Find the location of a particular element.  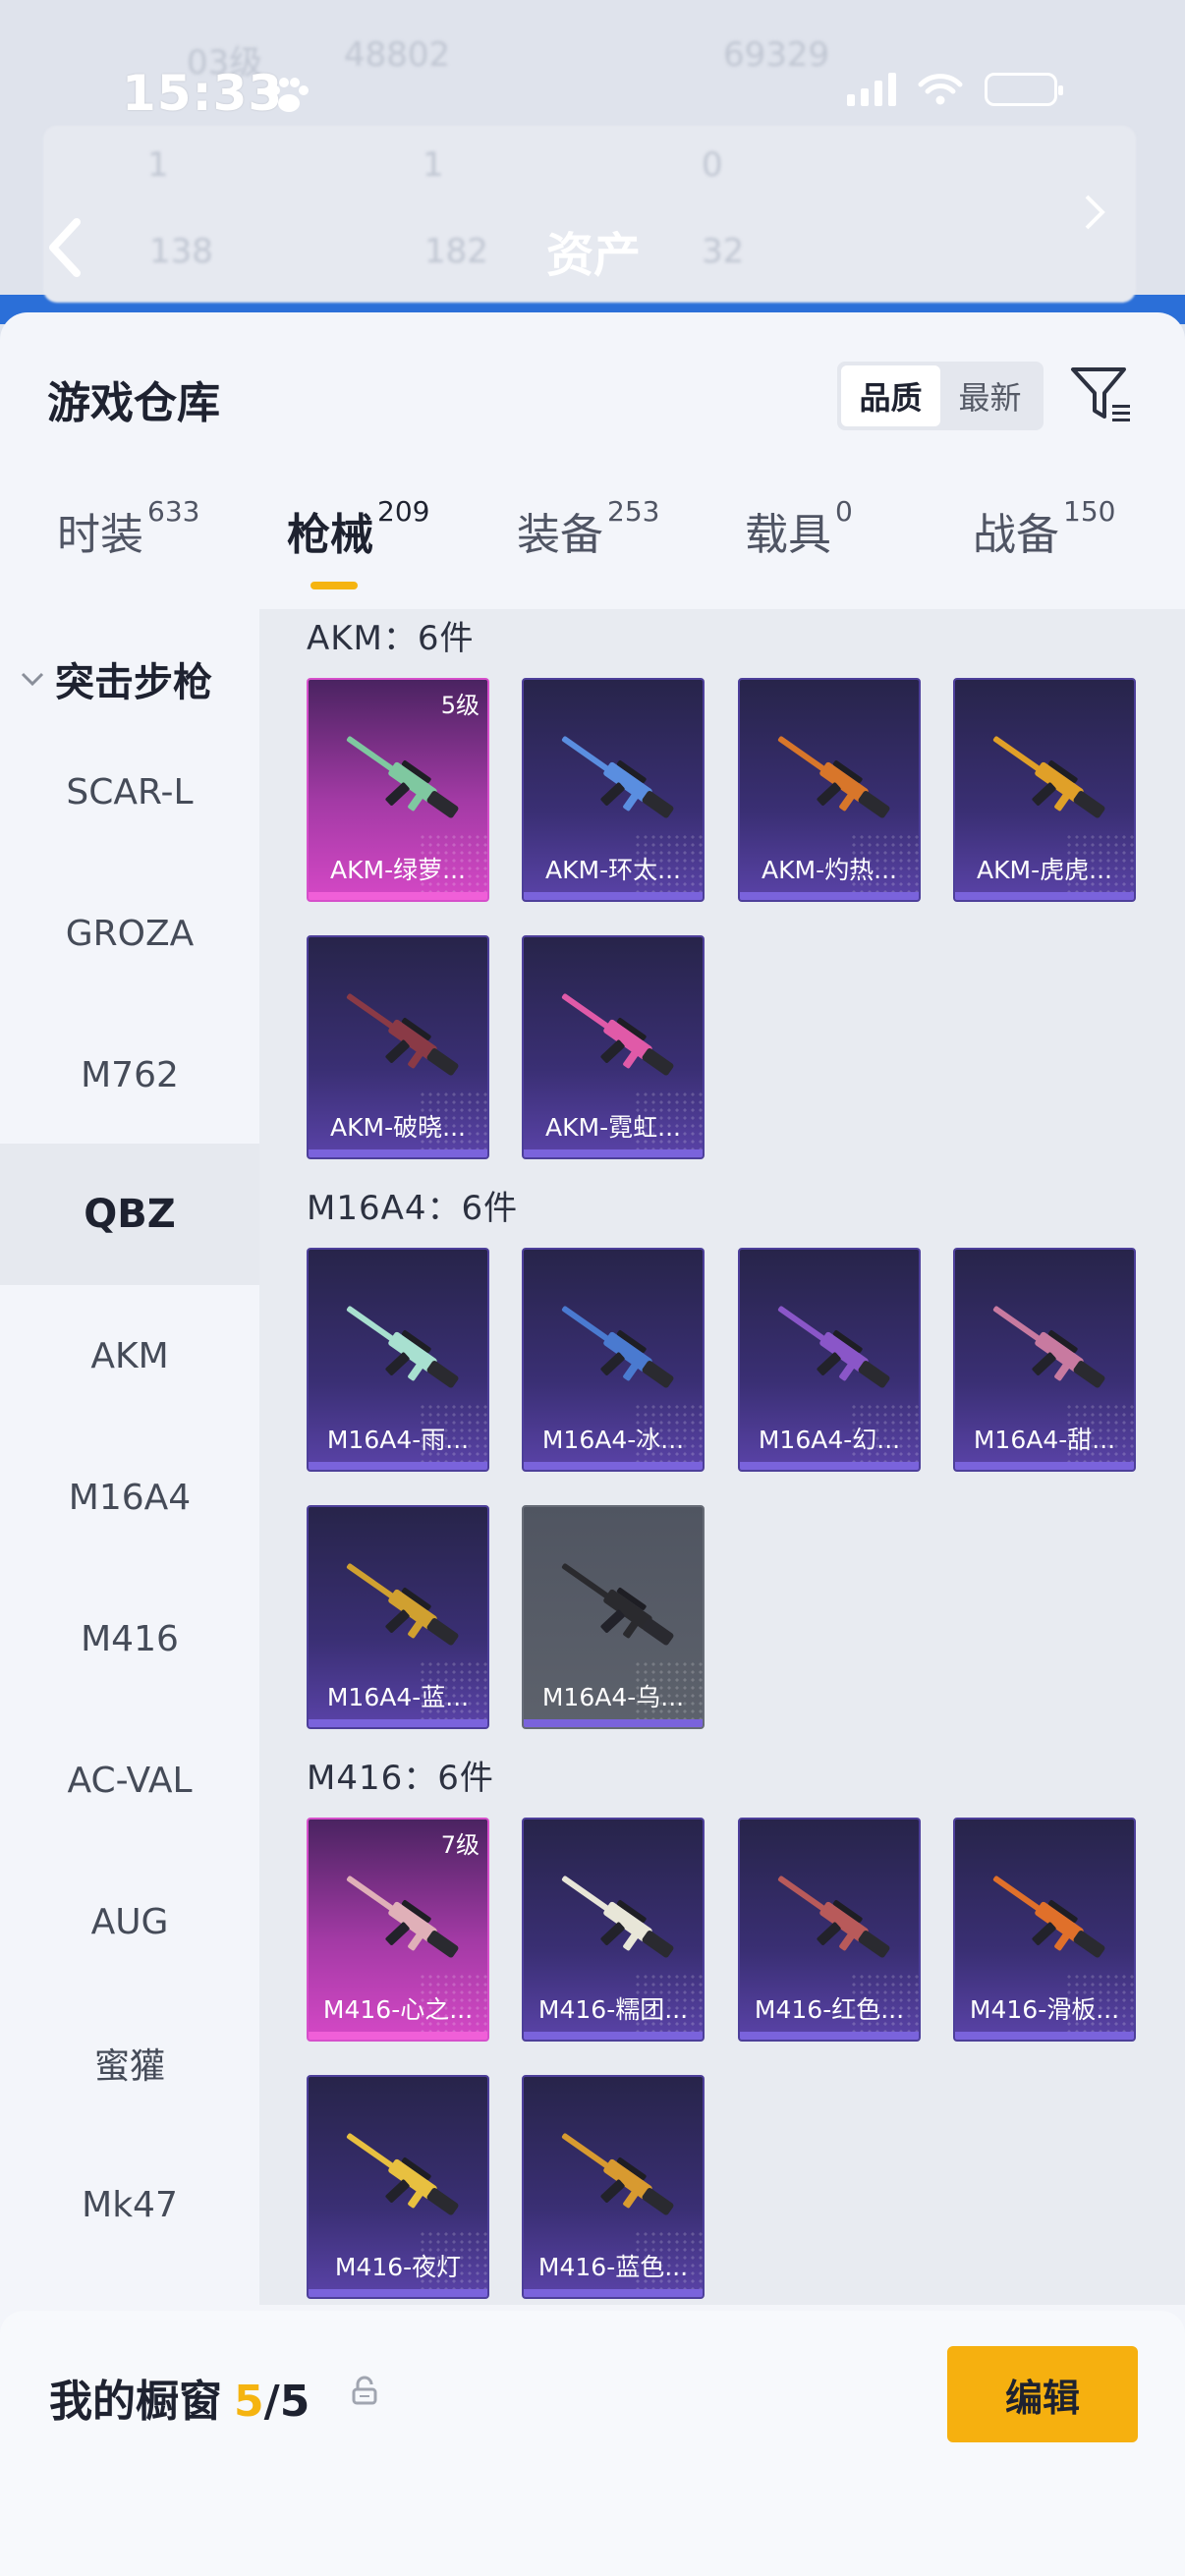

tab-equipment: 装备 253 is located at coordinates (570, 551).